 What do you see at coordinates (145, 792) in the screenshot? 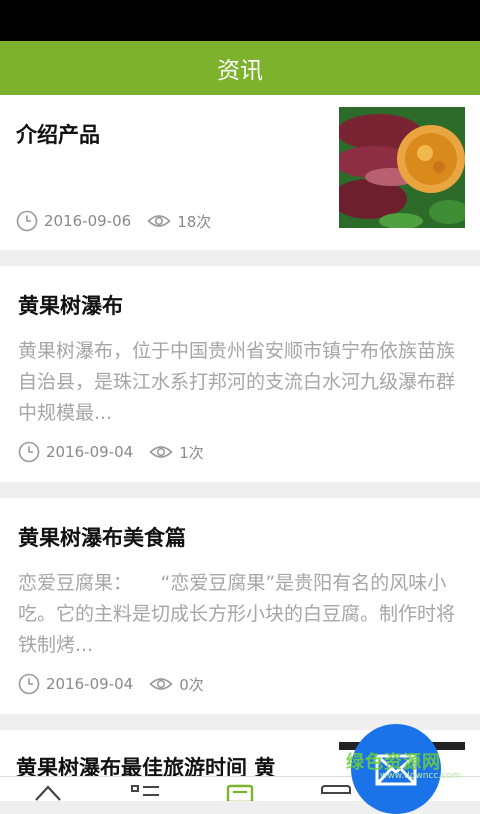
I see `list-icon` at bounding box center [145, 792].